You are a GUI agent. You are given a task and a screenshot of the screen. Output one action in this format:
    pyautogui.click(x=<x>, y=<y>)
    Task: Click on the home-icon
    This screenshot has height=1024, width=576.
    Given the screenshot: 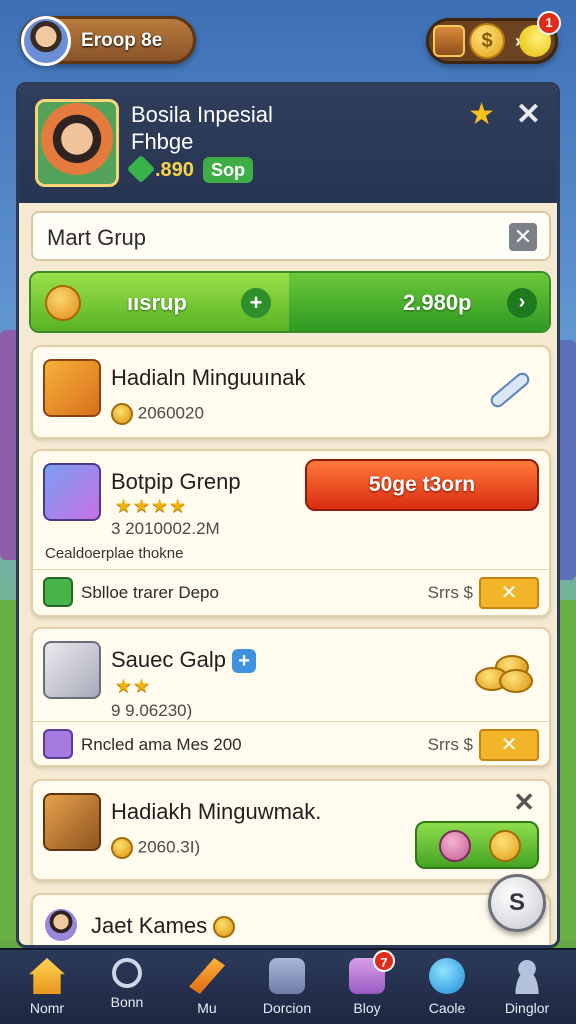 What is the action you would take?
    pyautogui.click(x=47, y=976)
    